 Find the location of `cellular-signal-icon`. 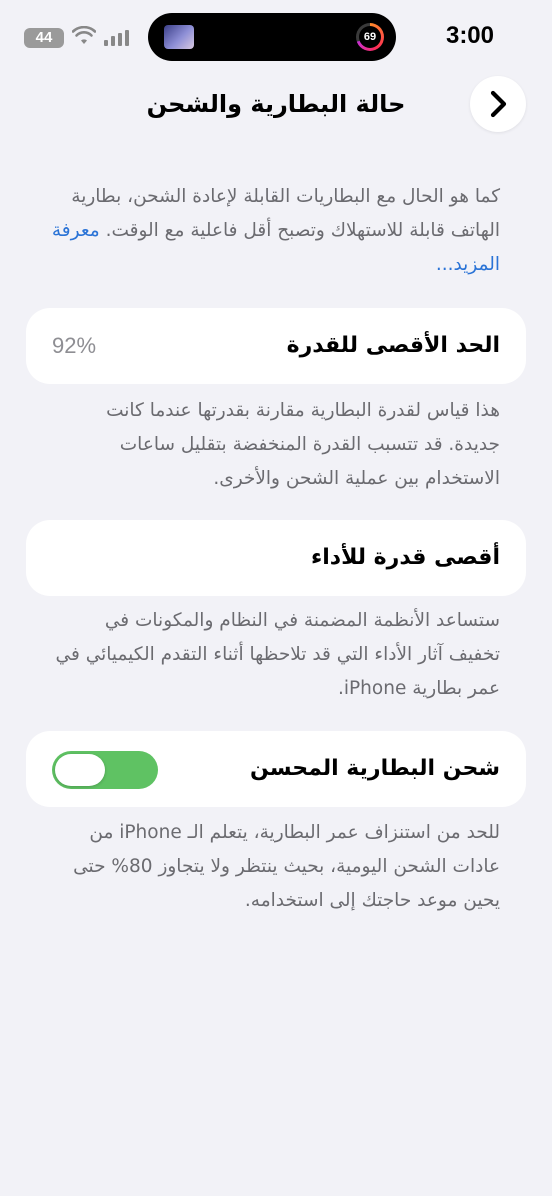

cellular-signal-icon is located at coordinates (117, 38).